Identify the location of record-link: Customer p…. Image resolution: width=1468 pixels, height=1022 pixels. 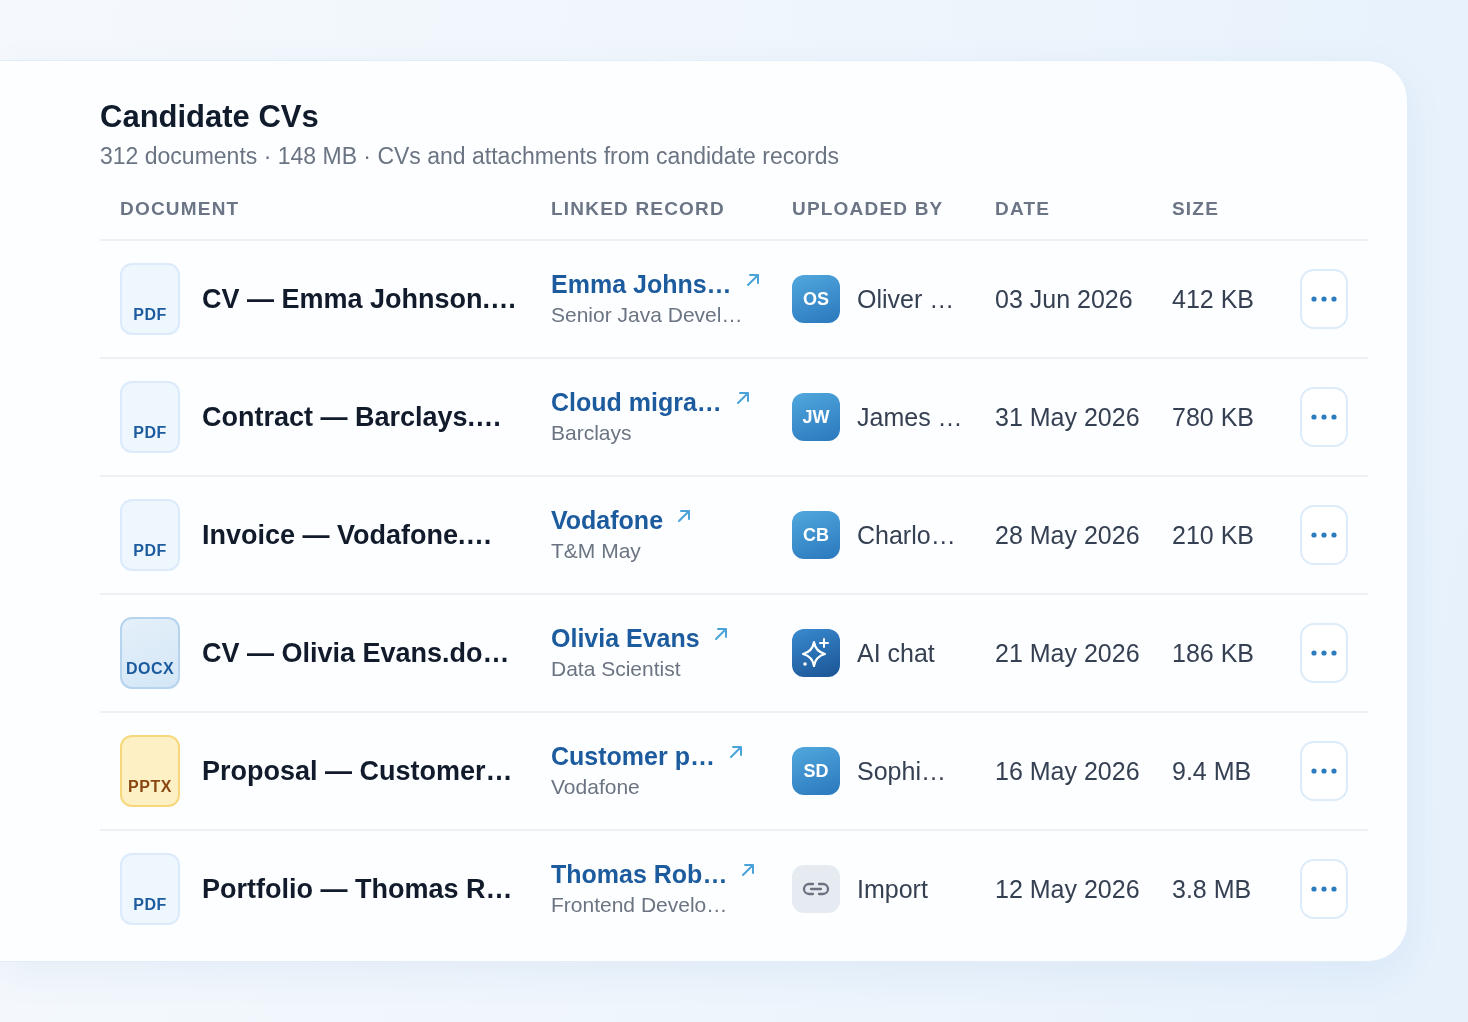
(647, 756).